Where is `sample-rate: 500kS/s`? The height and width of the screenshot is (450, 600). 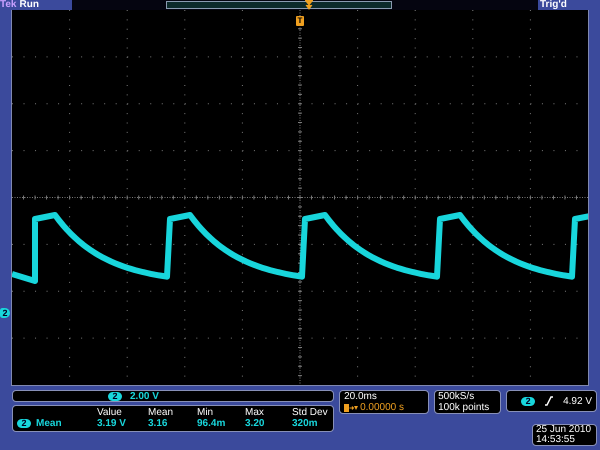
sample-rate: 500kS/s is located at coordinates (457, 396).